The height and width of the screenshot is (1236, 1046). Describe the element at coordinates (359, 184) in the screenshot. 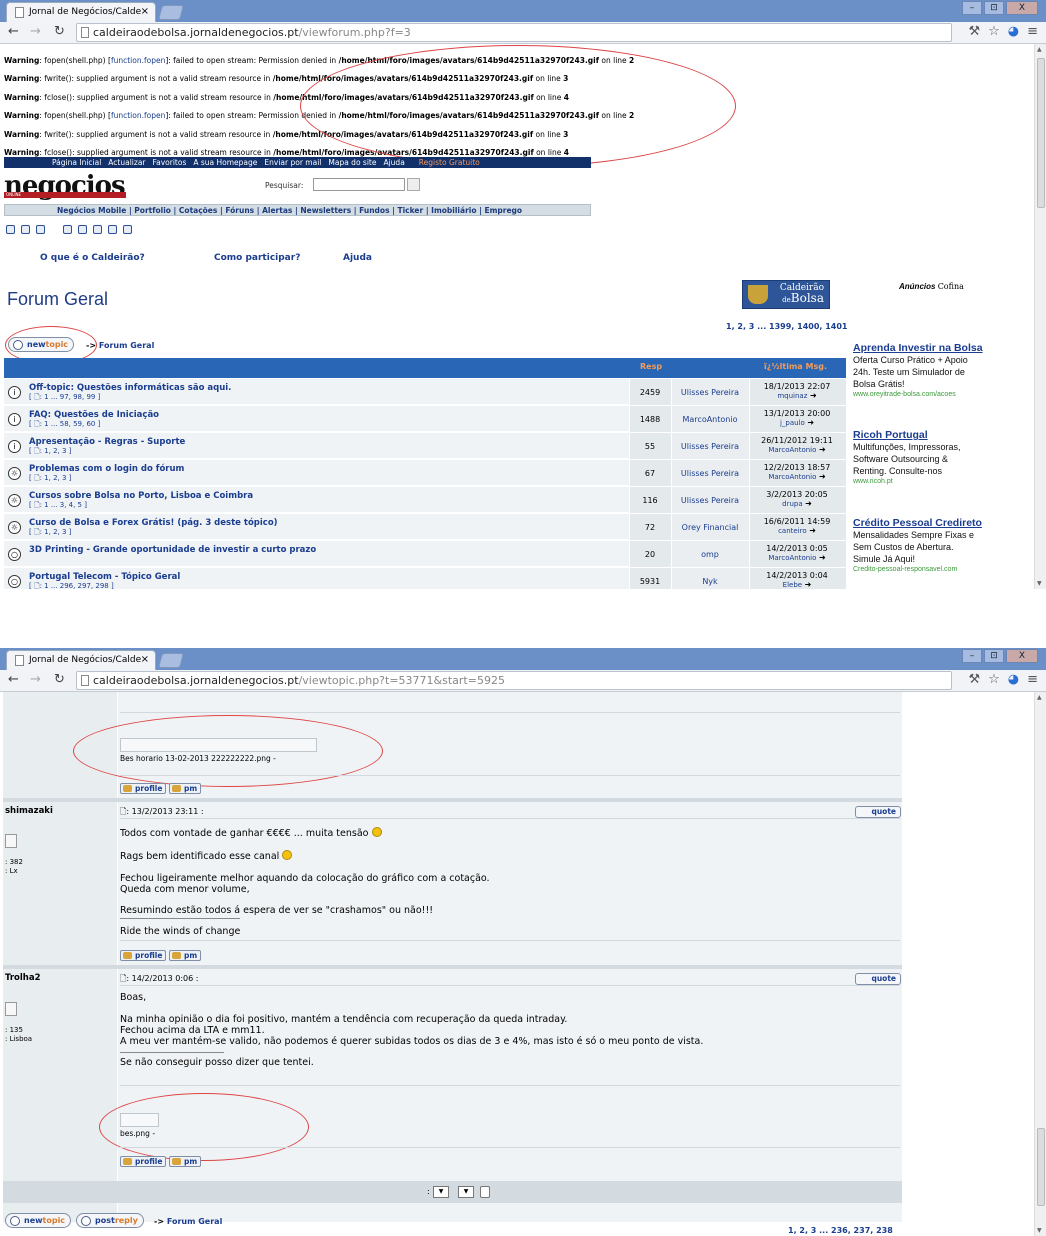

I see `search-input` at that location.